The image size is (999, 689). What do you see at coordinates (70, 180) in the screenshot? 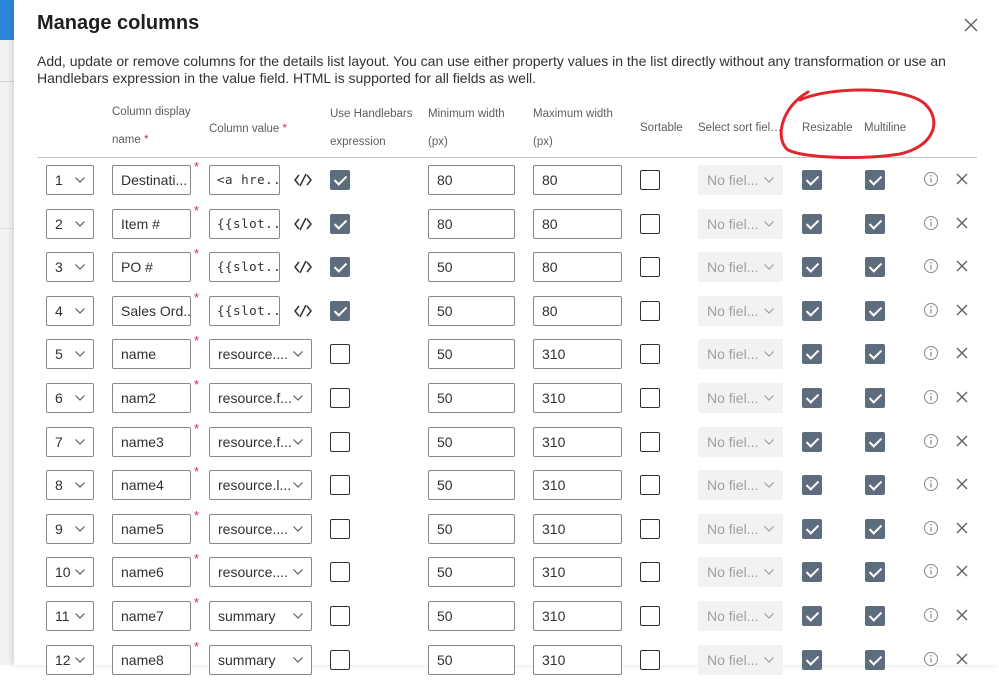
I see `order-dropdown: 1` at bounding box center [70, 180].